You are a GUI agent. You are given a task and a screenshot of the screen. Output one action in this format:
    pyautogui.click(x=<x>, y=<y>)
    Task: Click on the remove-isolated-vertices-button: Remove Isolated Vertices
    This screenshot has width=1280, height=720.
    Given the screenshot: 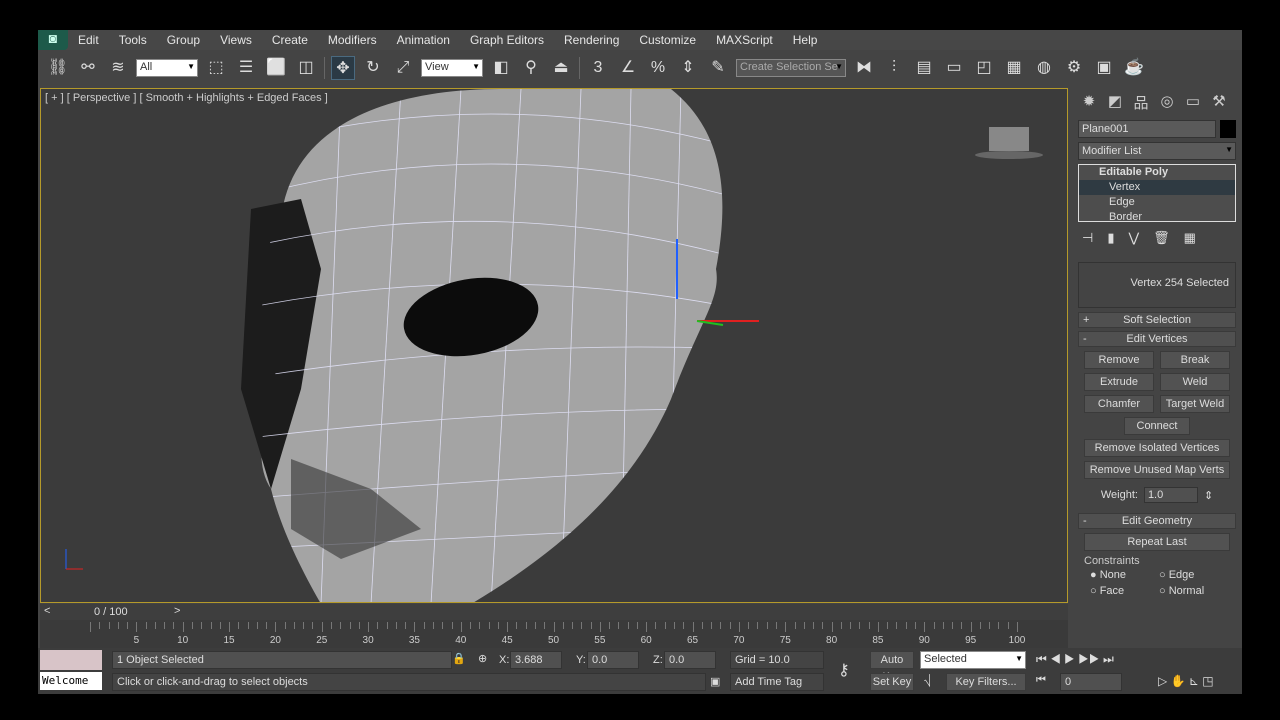 What is the action you would take?
    pyautogui.click(x=1157, y=448)
    